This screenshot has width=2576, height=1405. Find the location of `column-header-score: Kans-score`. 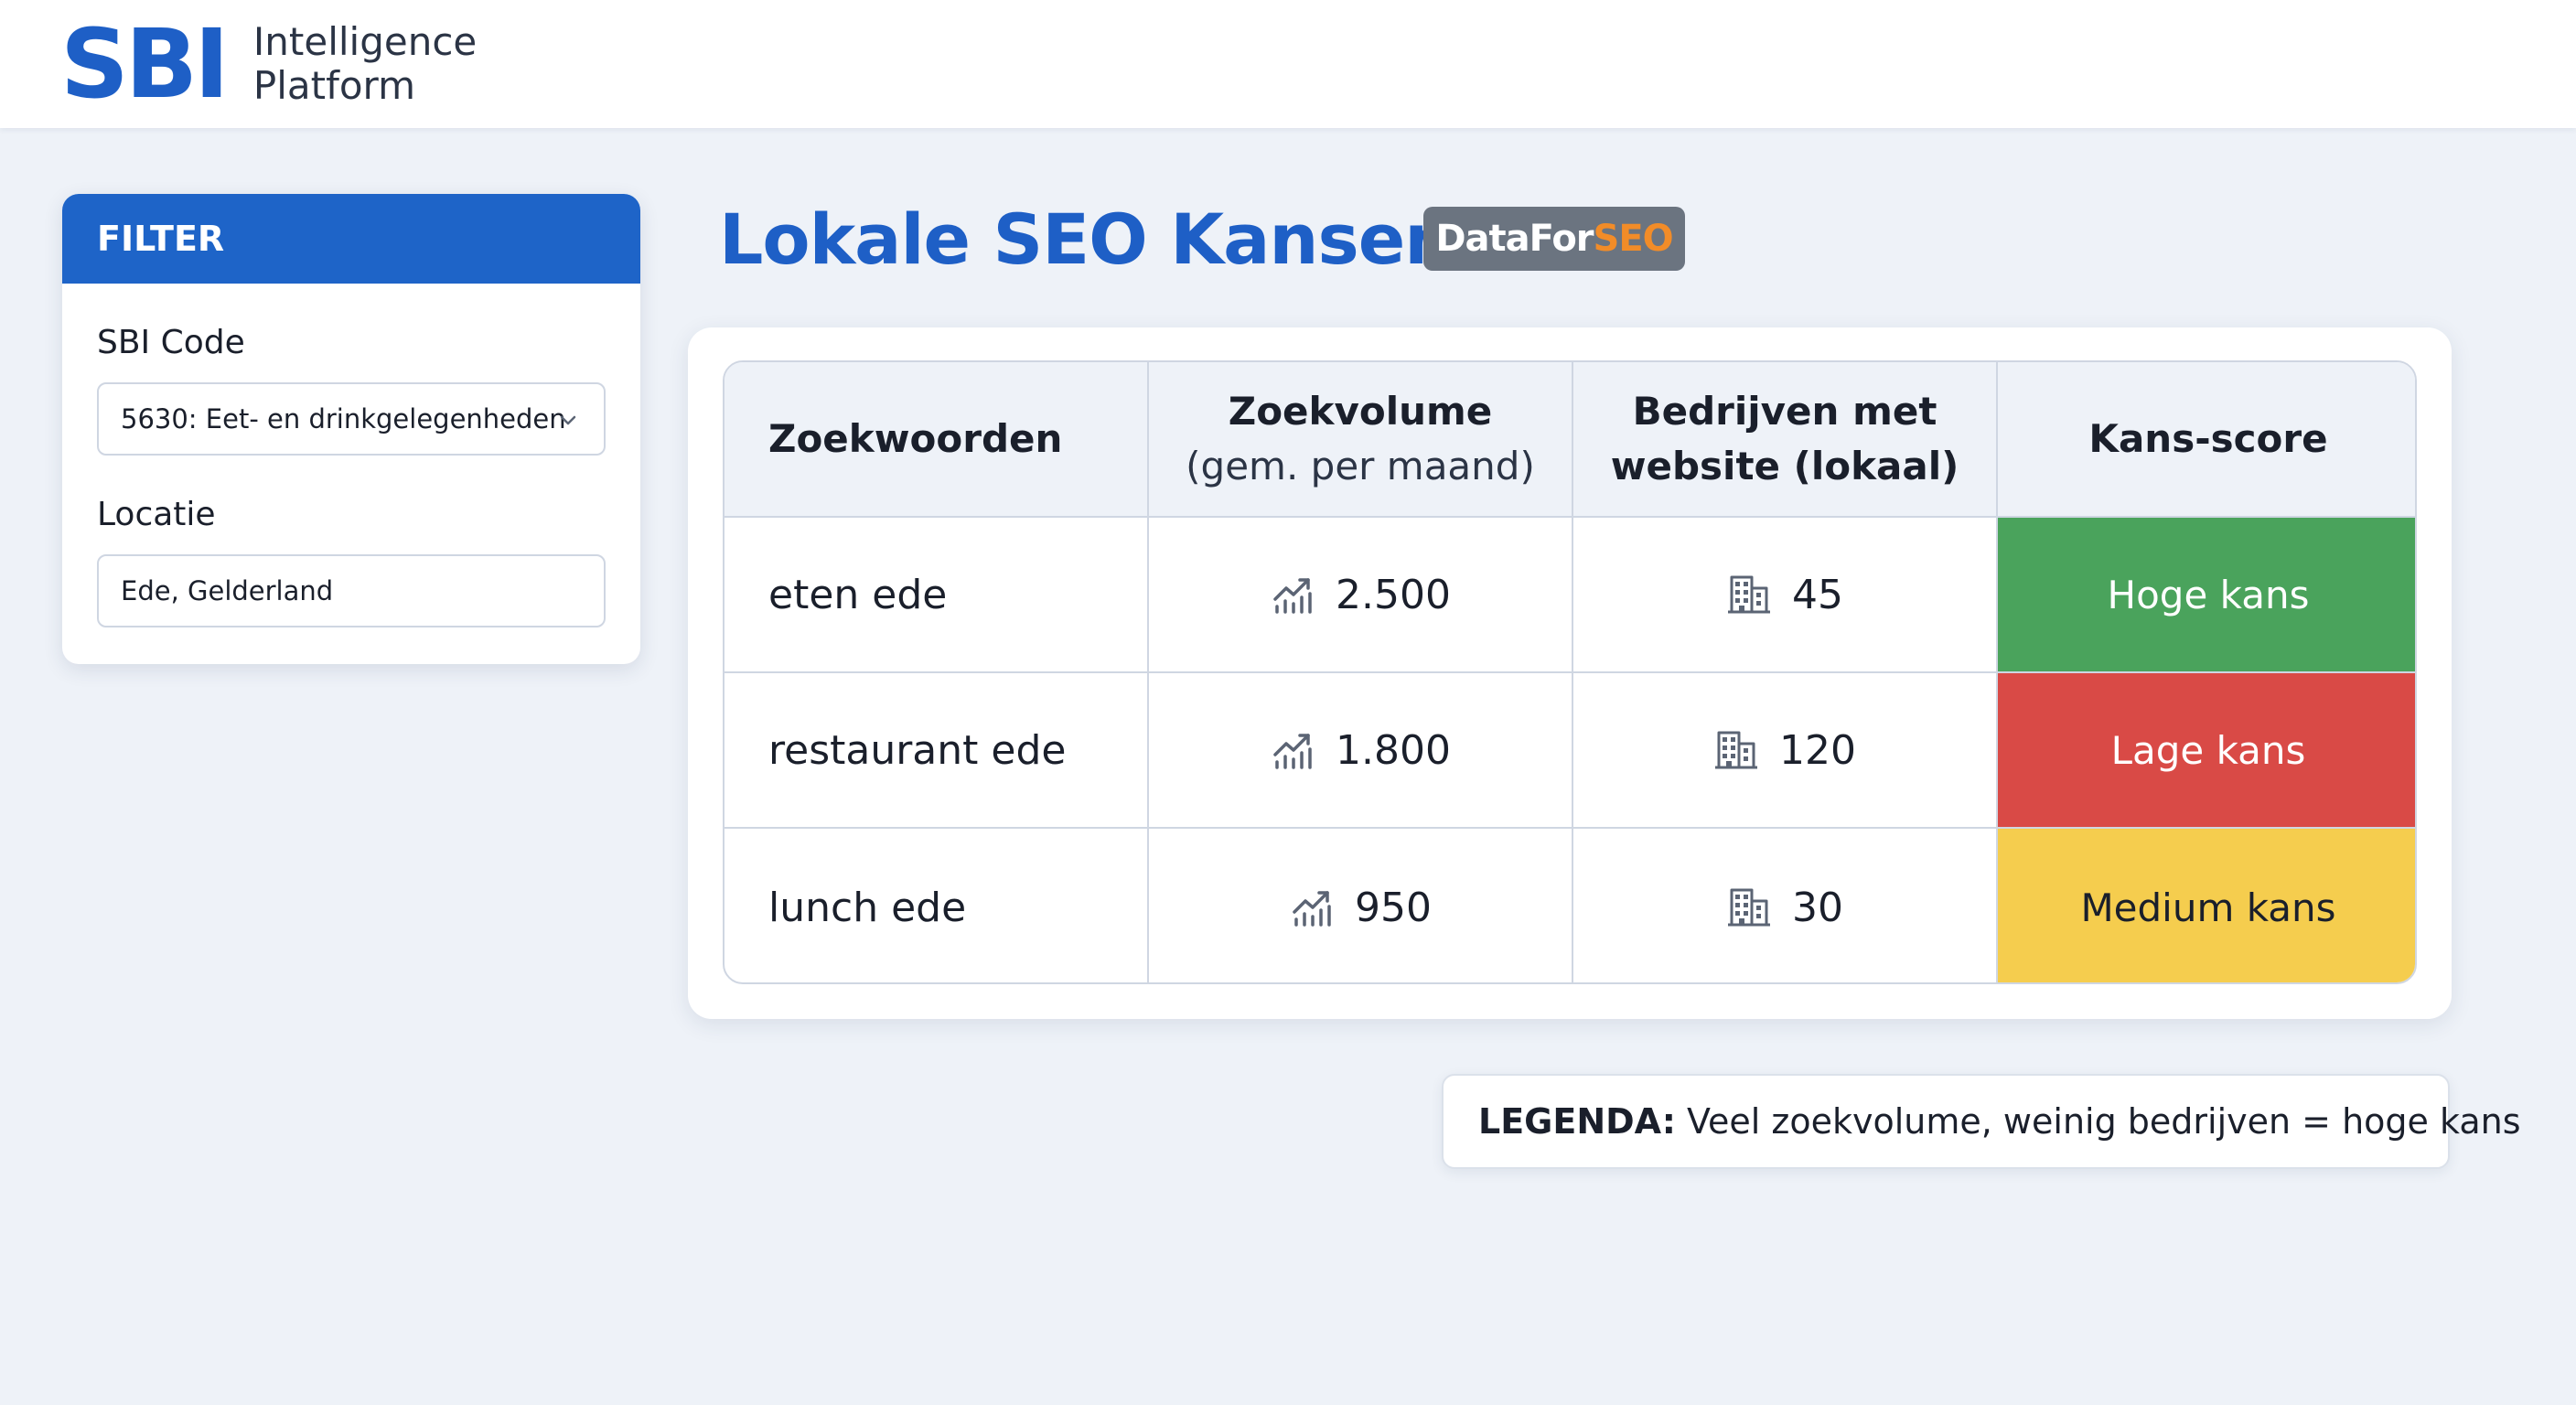

column-header-score: Kans-score is located at coordinates (2206, 440).